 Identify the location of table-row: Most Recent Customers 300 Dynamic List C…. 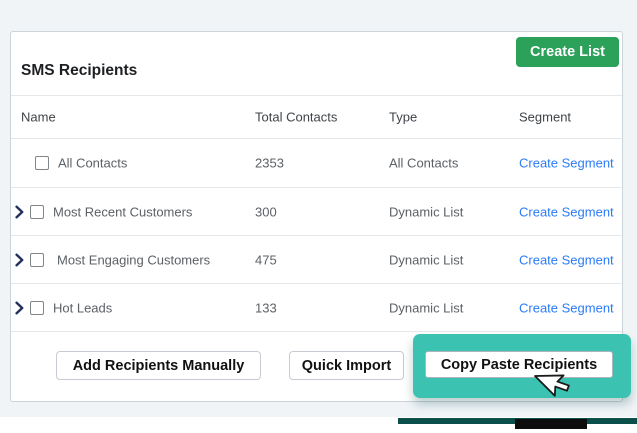
(316, 212).